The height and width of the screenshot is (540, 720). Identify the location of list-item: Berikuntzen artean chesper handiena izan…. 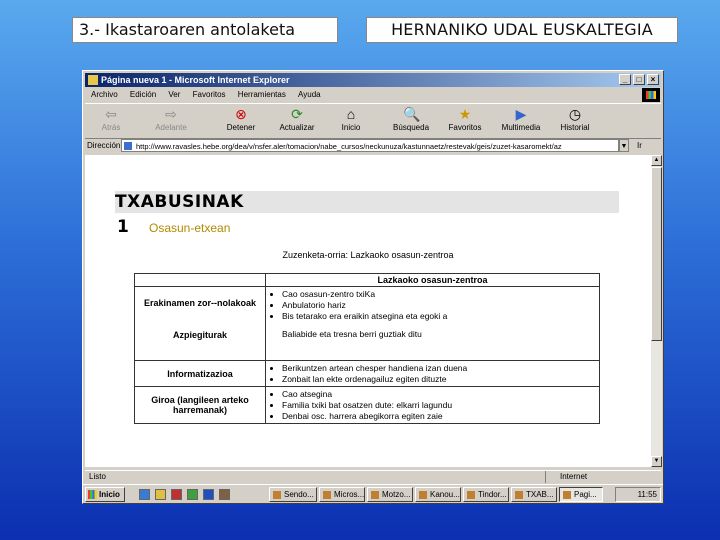
(438, 368).